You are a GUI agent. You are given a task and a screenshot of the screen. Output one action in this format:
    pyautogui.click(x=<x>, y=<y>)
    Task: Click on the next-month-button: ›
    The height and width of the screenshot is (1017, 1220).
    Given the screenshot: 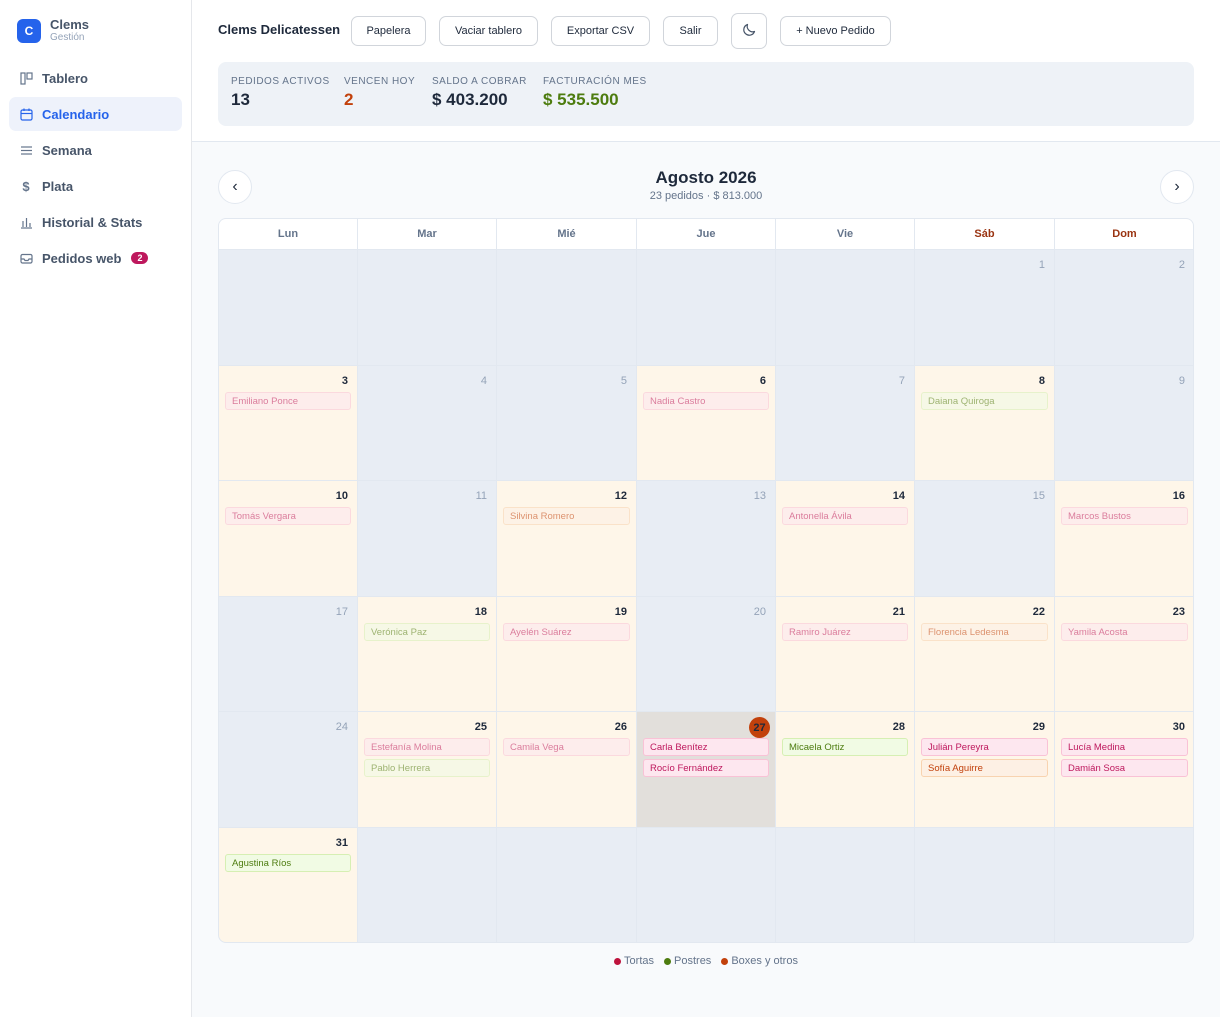 What is the action you would take?
    pyautogui.click(x=1177, y=187)
    